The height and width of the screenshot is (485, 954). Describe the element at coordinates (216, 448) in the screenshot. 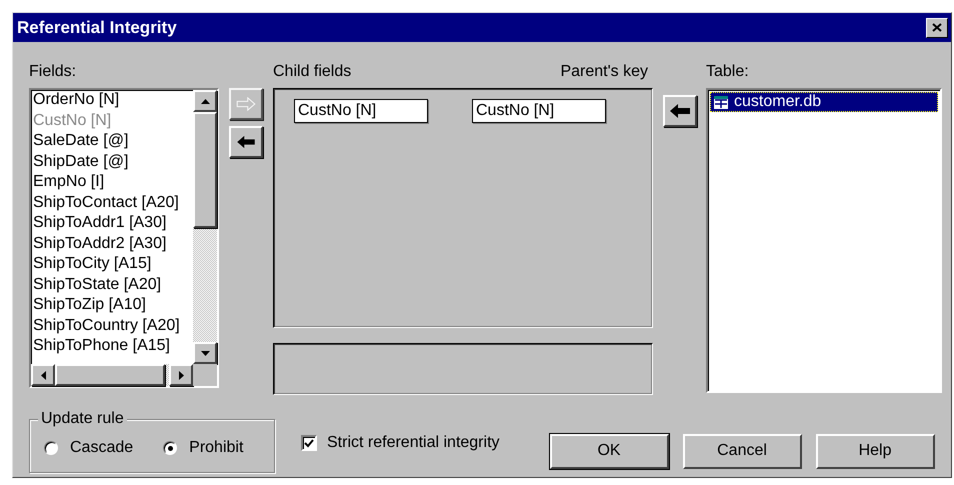

I see `radio-label: Prohibit` at that location.